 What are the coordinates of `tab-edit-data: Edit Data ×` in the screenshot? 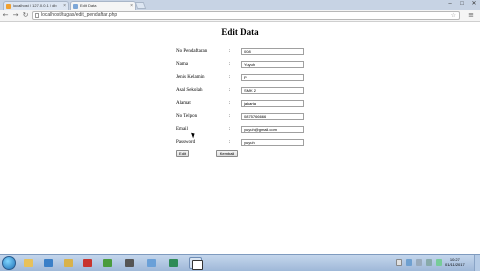 It's located at (103, 5).